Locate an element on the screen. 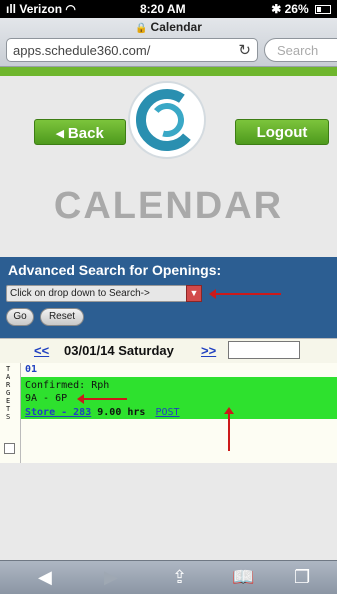  battery: ✱ 26% is located at coordinates (301, 9).